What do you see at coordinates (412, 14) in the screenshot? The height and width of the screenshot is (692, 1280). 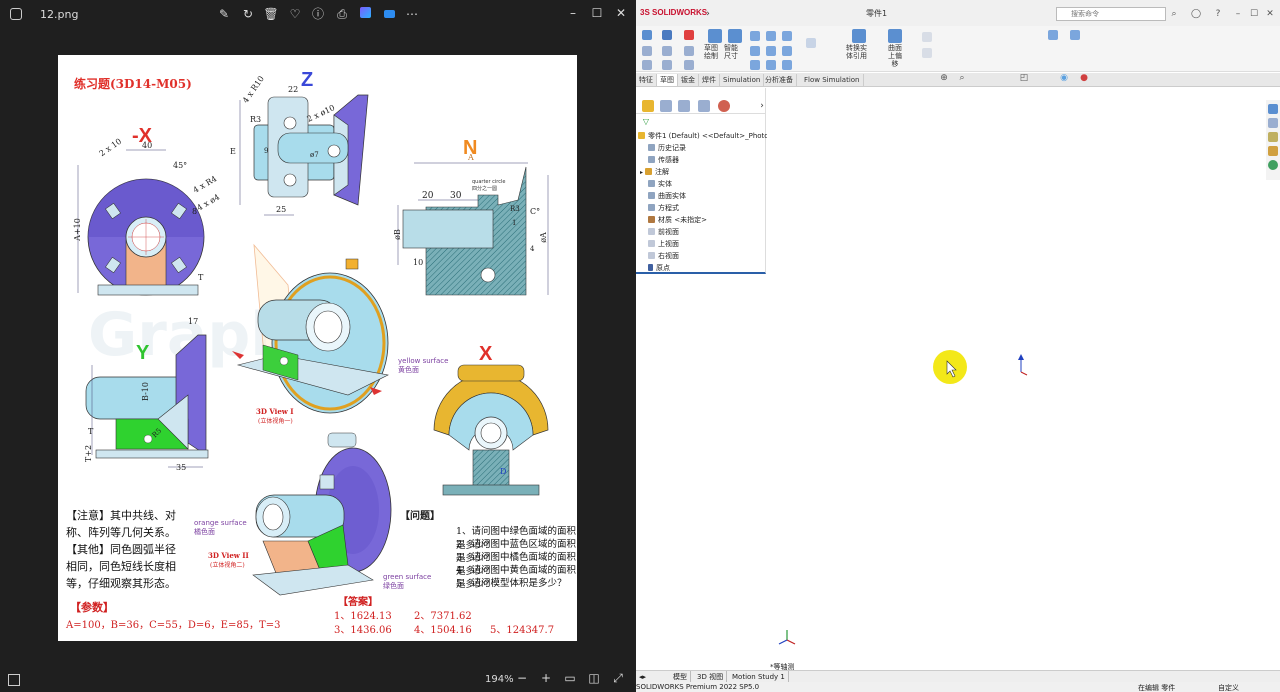 I see `more-icon: ⋯` at bounding box center [412, 14].